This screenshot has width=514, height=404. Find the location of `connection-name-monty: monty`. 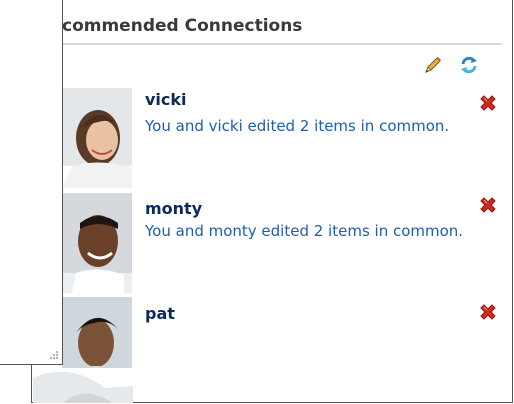

connection-name-monty: monty is located at coordinates (173, 208).